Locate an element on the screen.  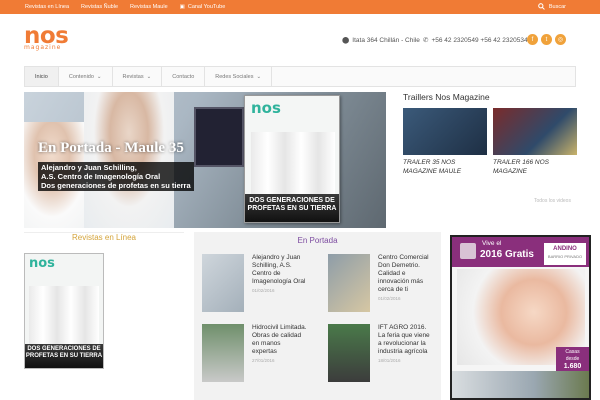
ad-price-value: 1.680 is located at coordinates (572, 366).